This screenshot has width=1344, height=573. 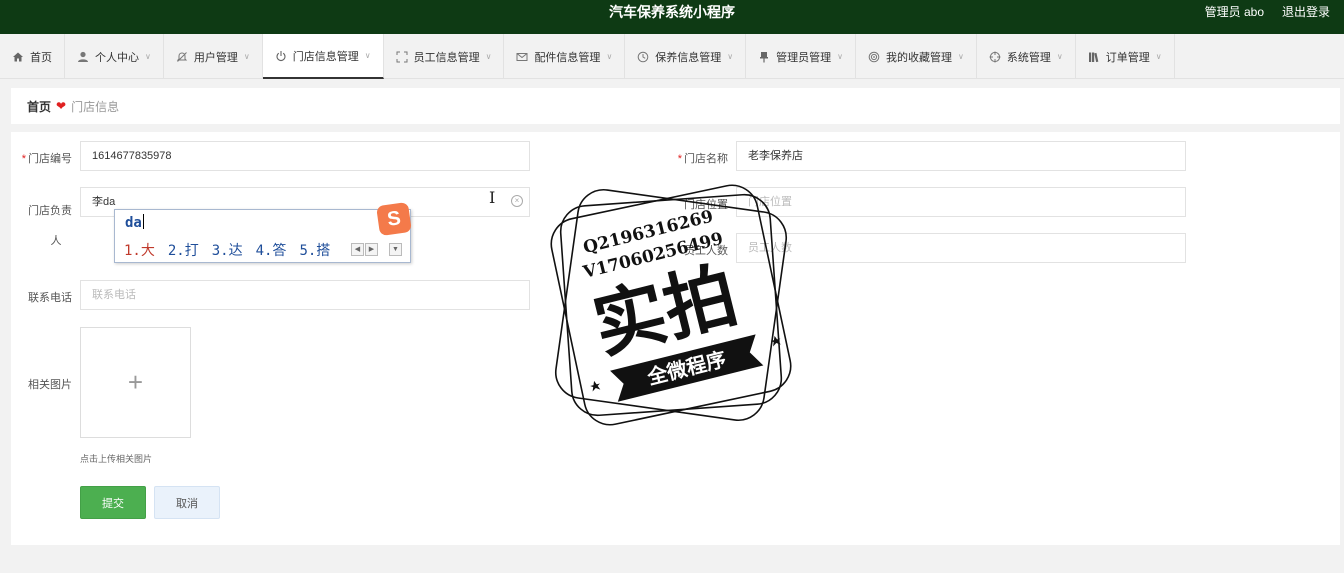 What do you see at coordinates (492, 197) in the screenshot?
I see `text-cursor-icon: I` at bounding box center [492, 197].